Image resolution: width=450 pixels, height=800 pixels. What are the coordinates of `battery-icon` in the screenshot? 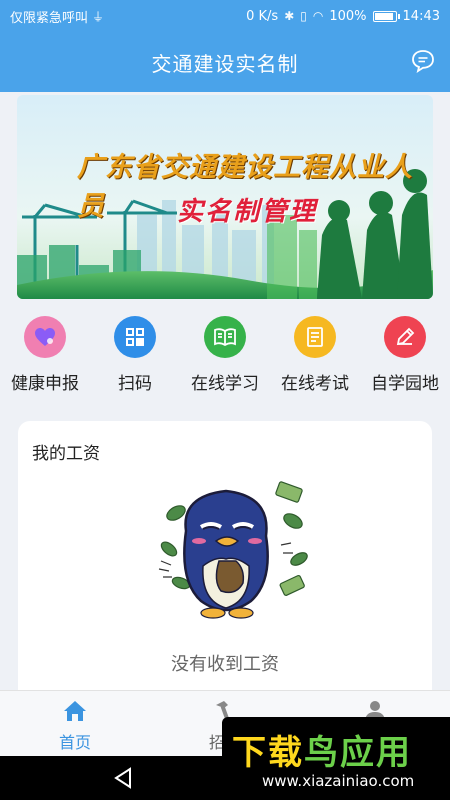 It's located at (386, 16).